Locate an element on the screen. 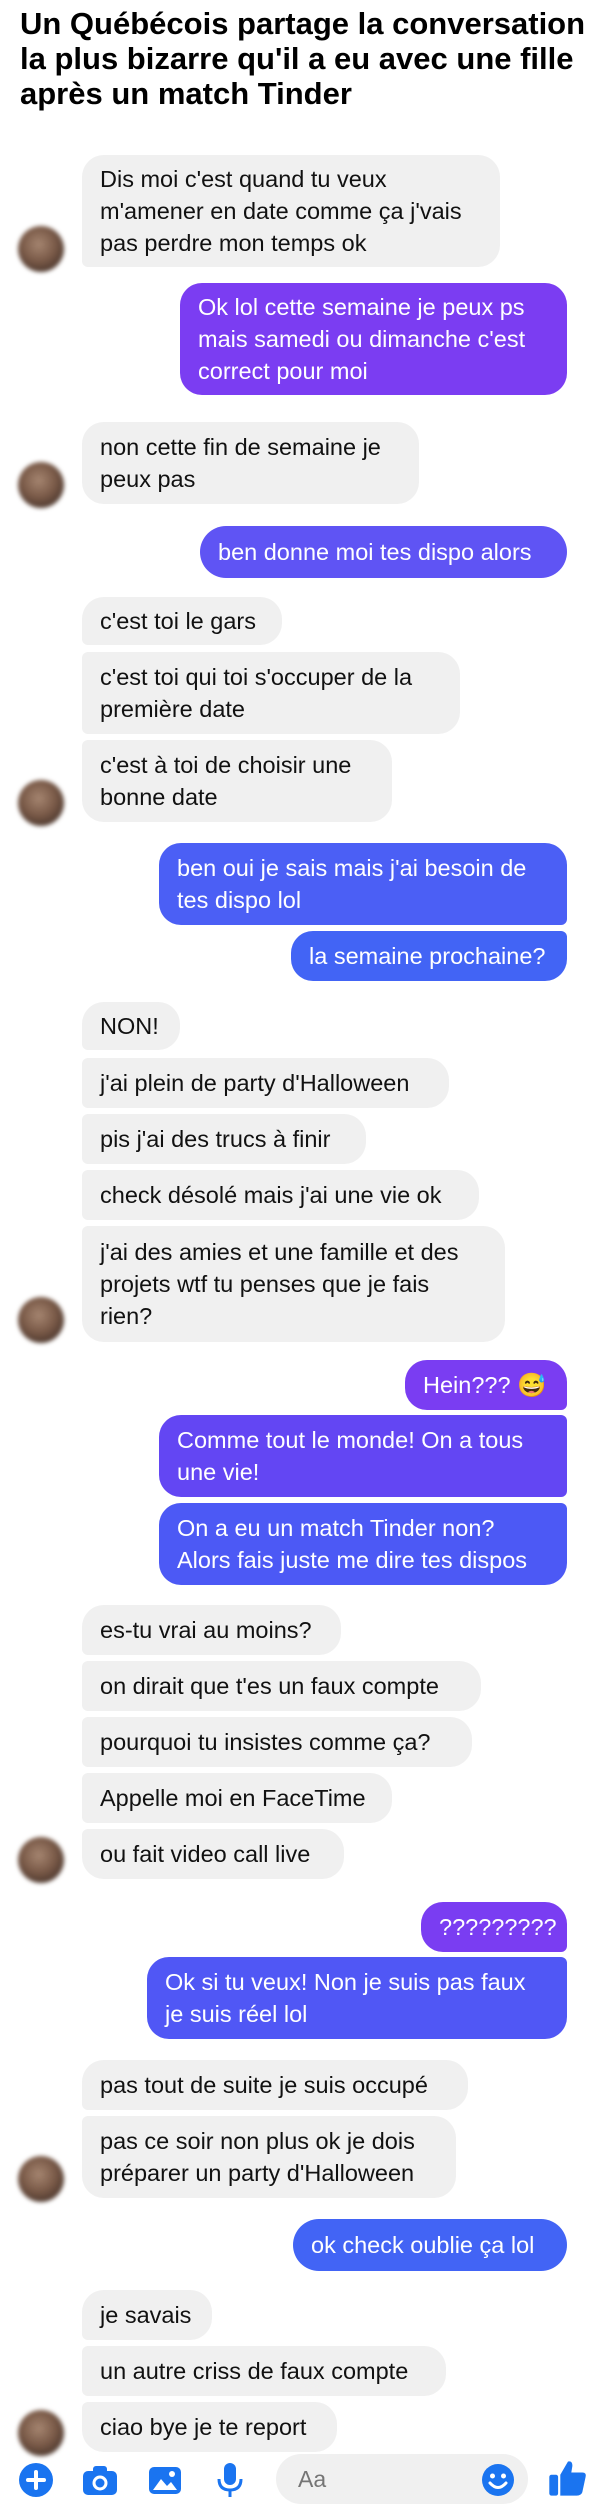  message-bubble-incoming: on dirait que t'es un faux compte is located at coordinates (281, 1686).